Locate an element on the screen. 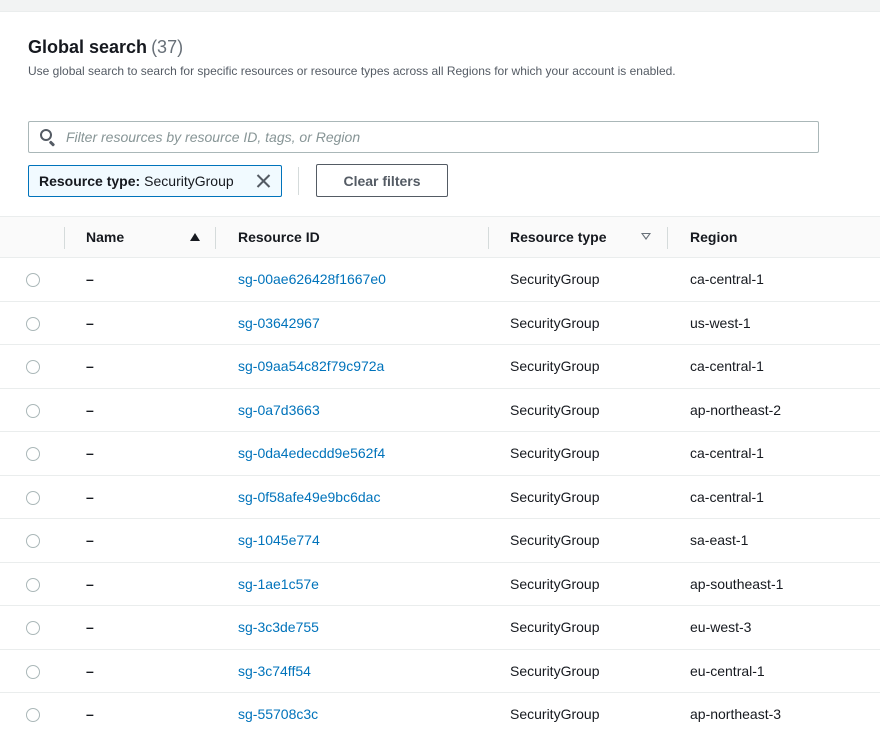 The height and width of the screenshot is (732, 880). table-row: – sg-03642967 SecurityGroup us-west-1 is located at coordinates (440, 323).